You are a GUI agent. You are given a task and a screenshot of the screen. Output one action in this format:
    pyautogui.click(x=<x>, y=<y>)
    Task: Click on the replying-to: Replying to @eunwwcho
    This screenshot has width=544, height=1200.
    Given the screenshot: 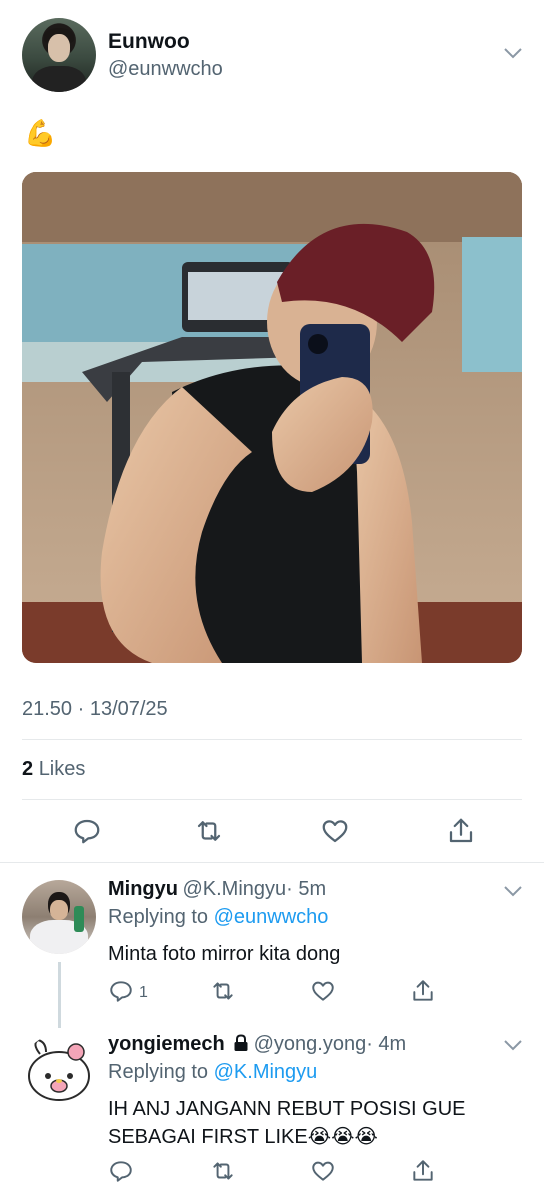 What is the action you would take?
    pyautogui.click(x=218, y=917)
    